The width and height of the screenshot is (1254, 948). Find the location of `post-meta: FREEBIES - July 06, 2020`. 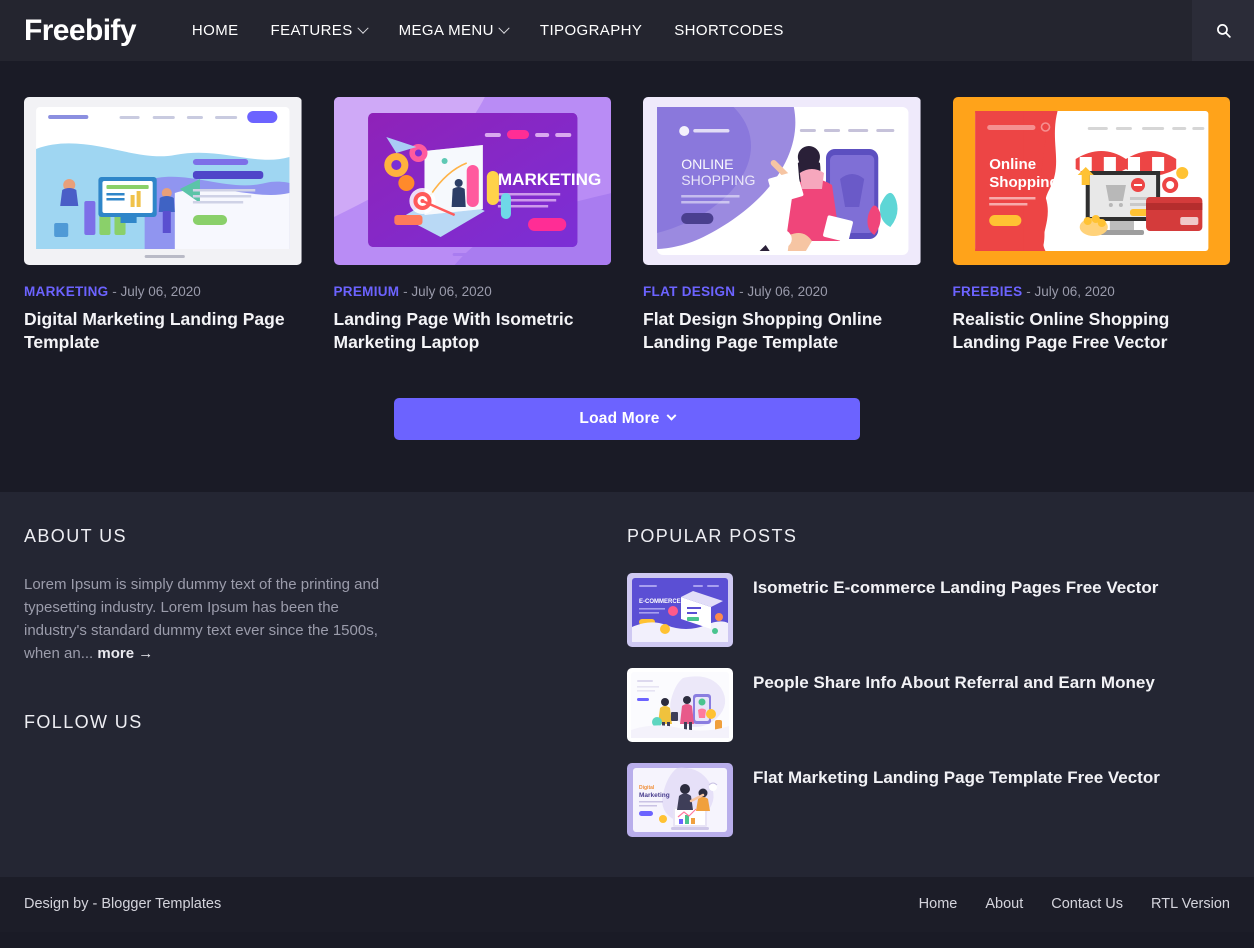

post-meta: FREEBIES - July 06, 2020 is located at coordinates (1092, 292).